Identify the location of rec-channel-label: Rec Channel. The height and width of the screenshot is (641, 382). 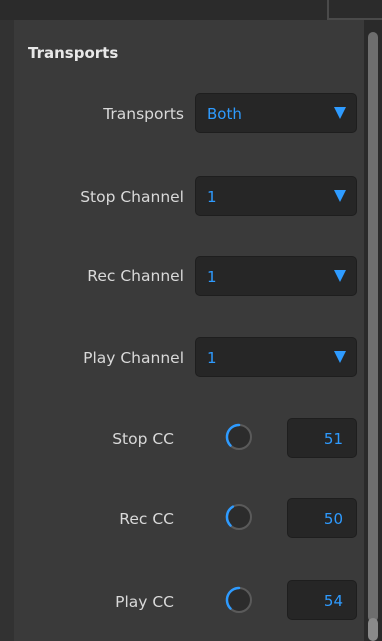
(135, 276).